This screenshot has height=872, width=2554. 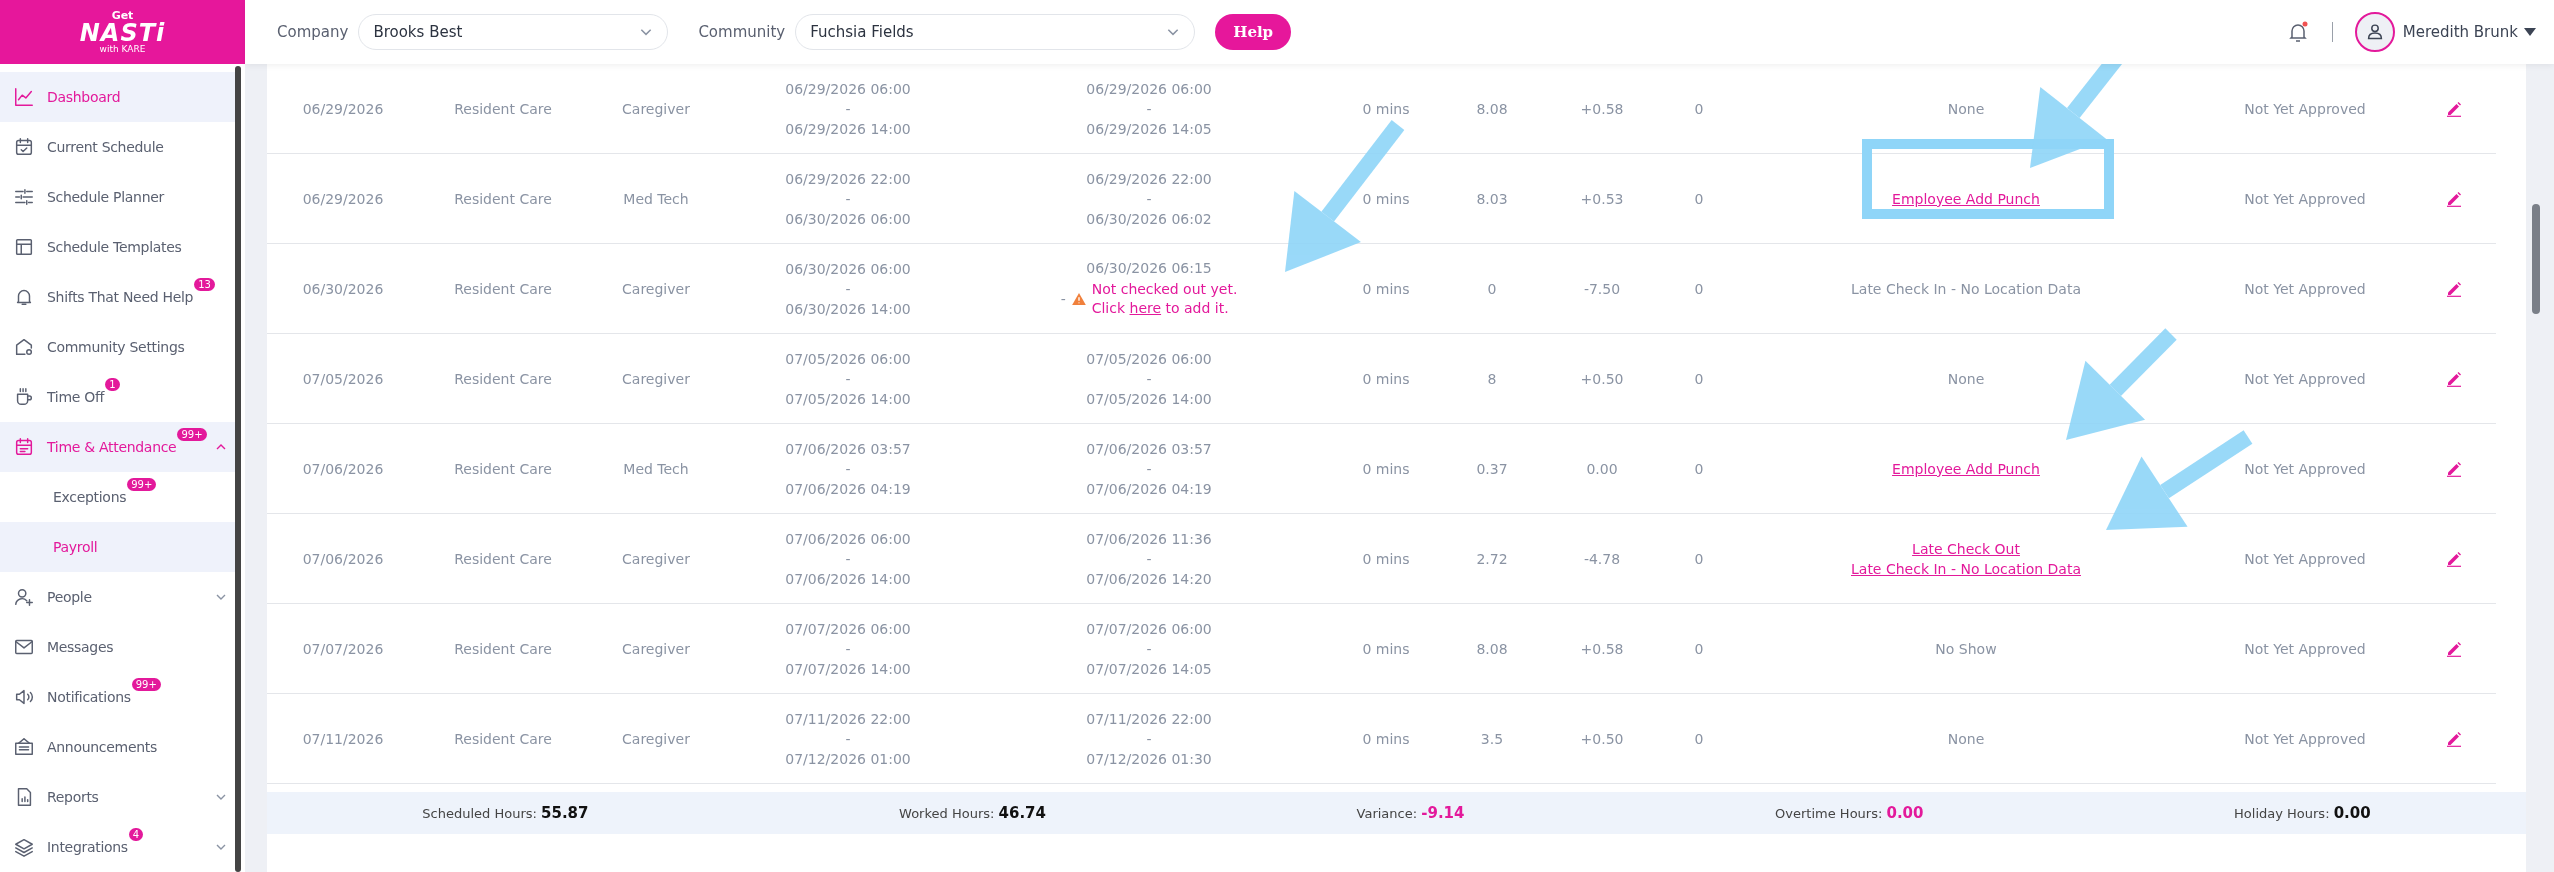 I want to click on nav-item: Community Settings, so click(x=117, y=347).